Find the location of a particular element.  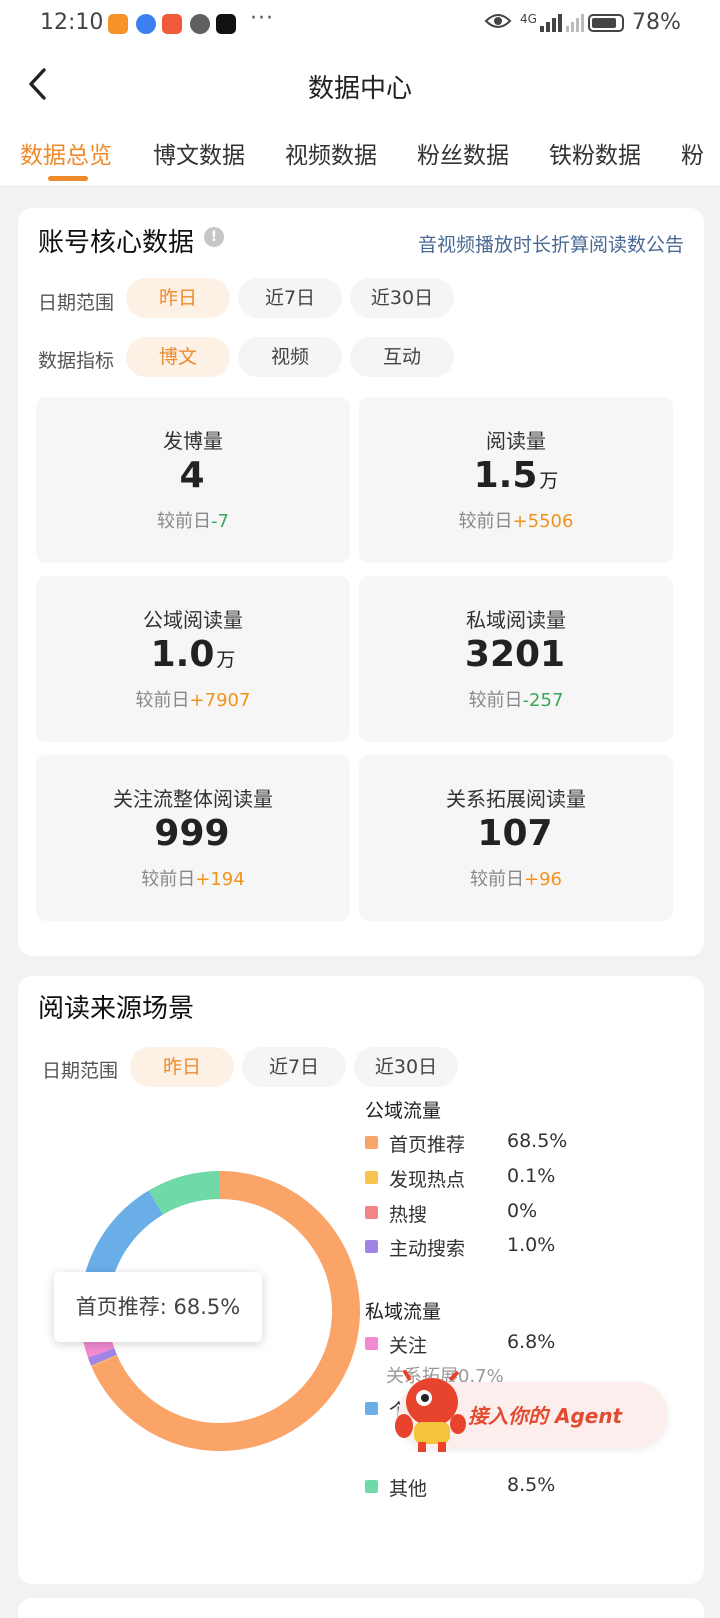

legend-item: 首页推荐 68.5% is located at coordinates (475, 1143).